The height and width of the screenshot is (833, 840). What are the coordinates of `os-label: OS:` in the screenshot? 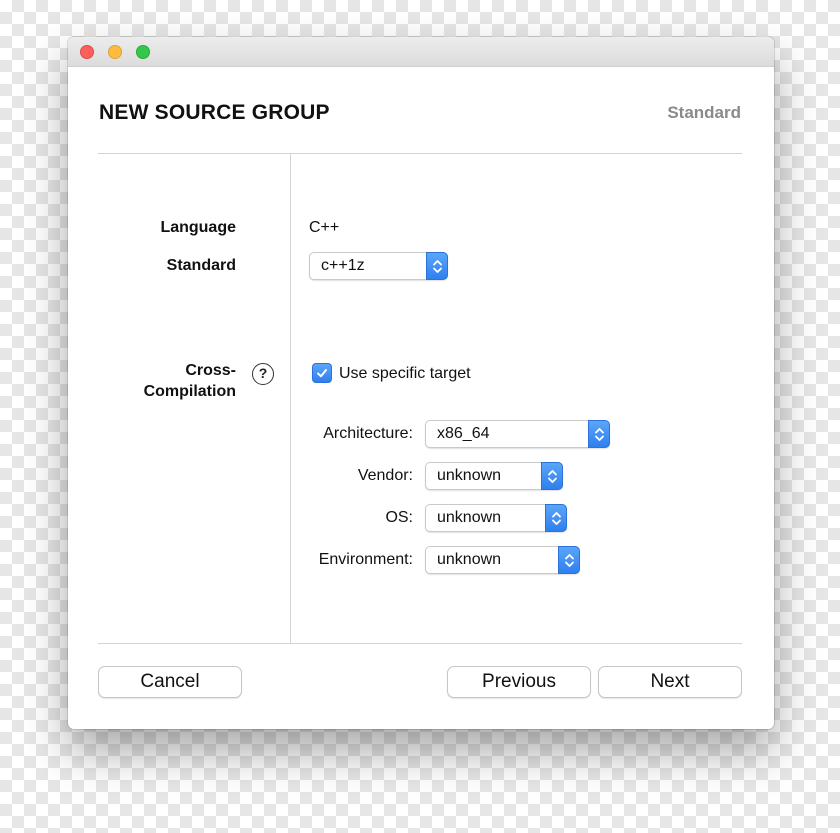 It's located at (399, 517).